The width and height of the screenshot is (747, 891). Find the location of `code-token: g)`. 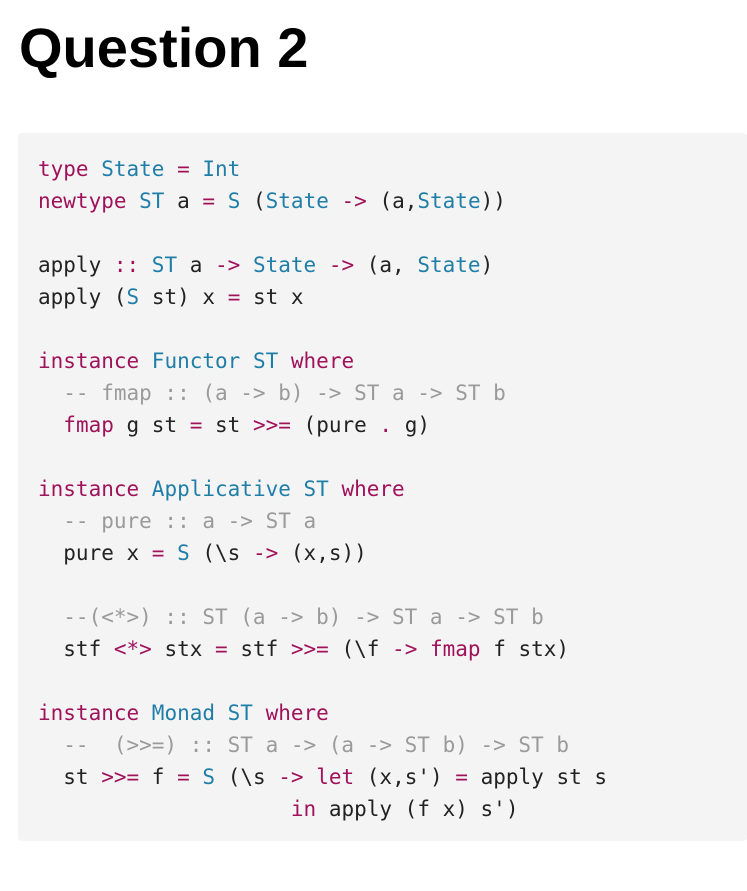

code-token: g) is located at coordinates (411, 425).